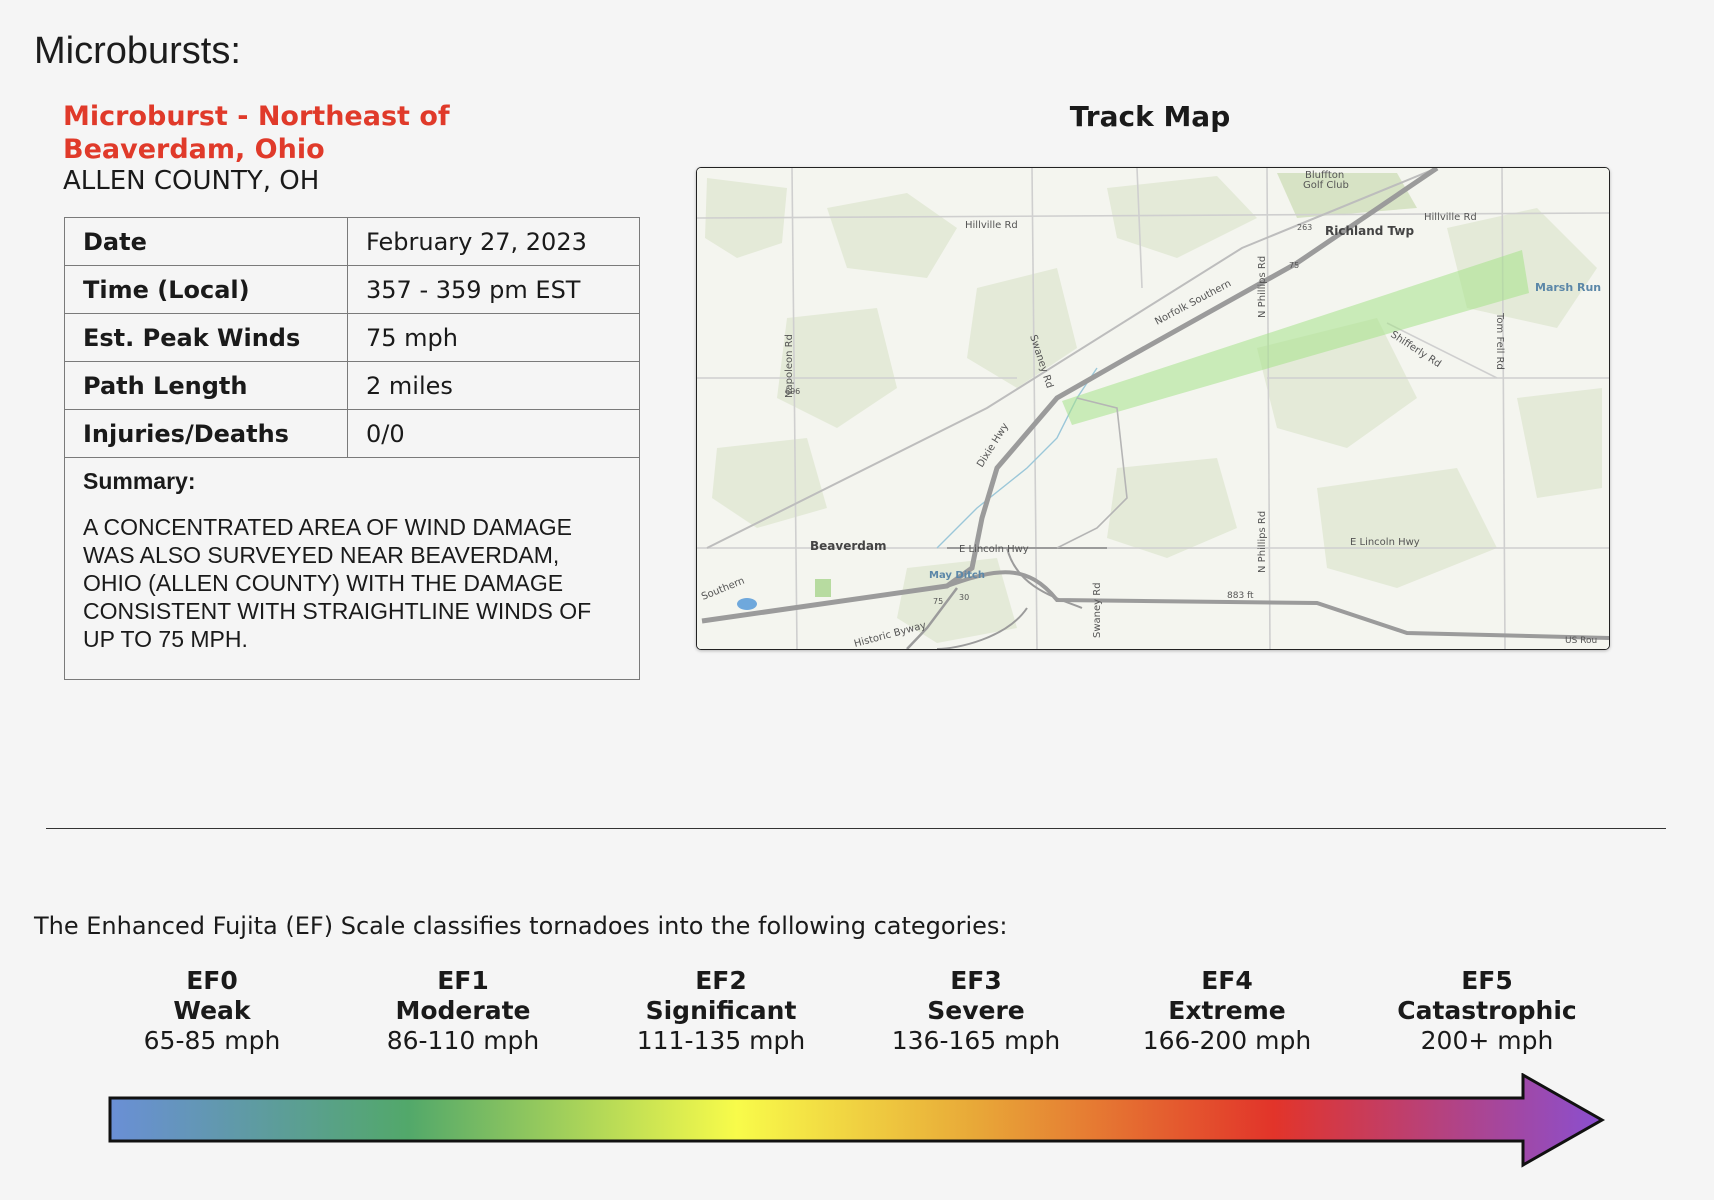  I want to click on ef5-category: EF5 Catastrophic 200+ mph, so click(1487, 1011).